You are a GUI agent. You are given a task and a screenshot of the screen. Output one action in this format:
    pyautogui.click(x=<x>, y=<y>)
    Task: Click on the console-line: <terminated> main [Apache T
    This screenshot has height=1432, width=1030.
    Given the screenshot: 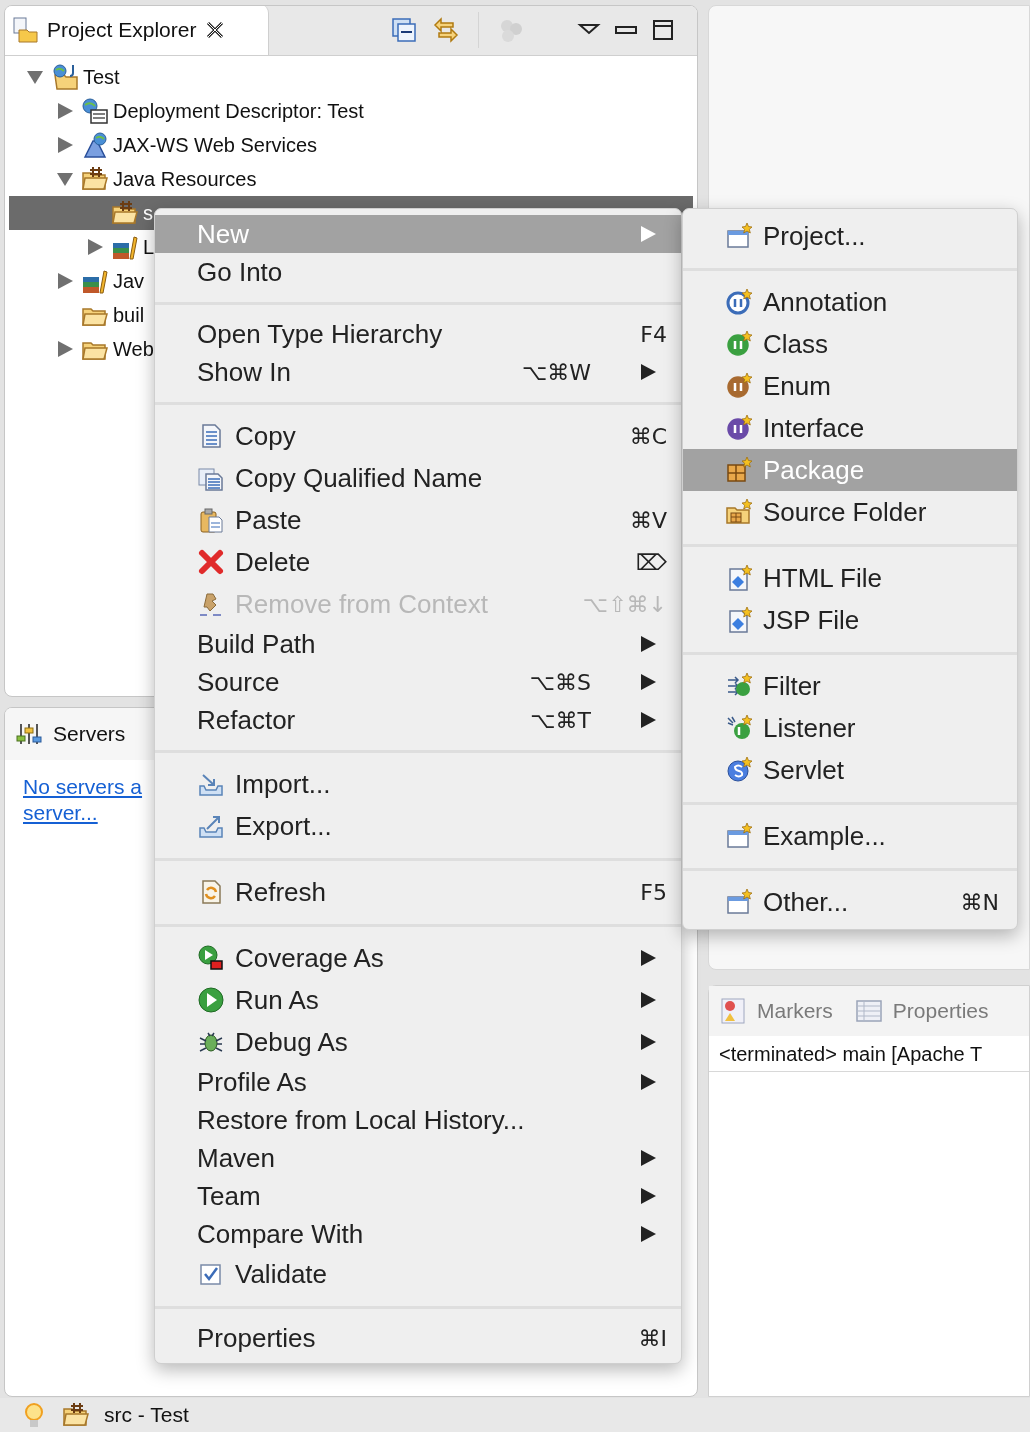 What is the action you would take?
    pyautogui.click(x=851, y=1054)
    